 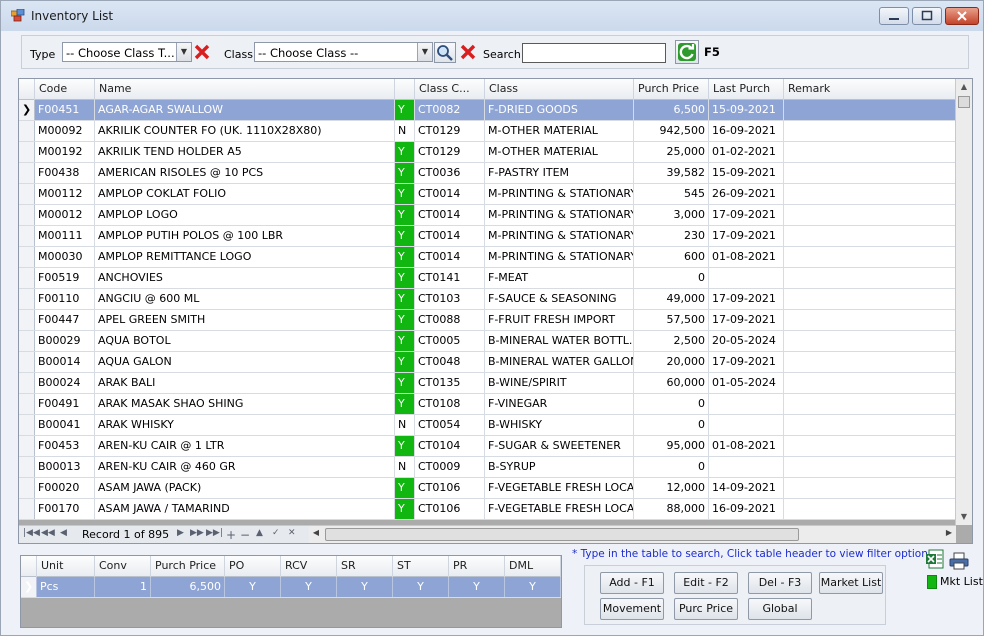 What do you see at coordinates (450, 278) in the screenshot?
I see `class-code-cell: CT0141` at bounding box center [450, 278].